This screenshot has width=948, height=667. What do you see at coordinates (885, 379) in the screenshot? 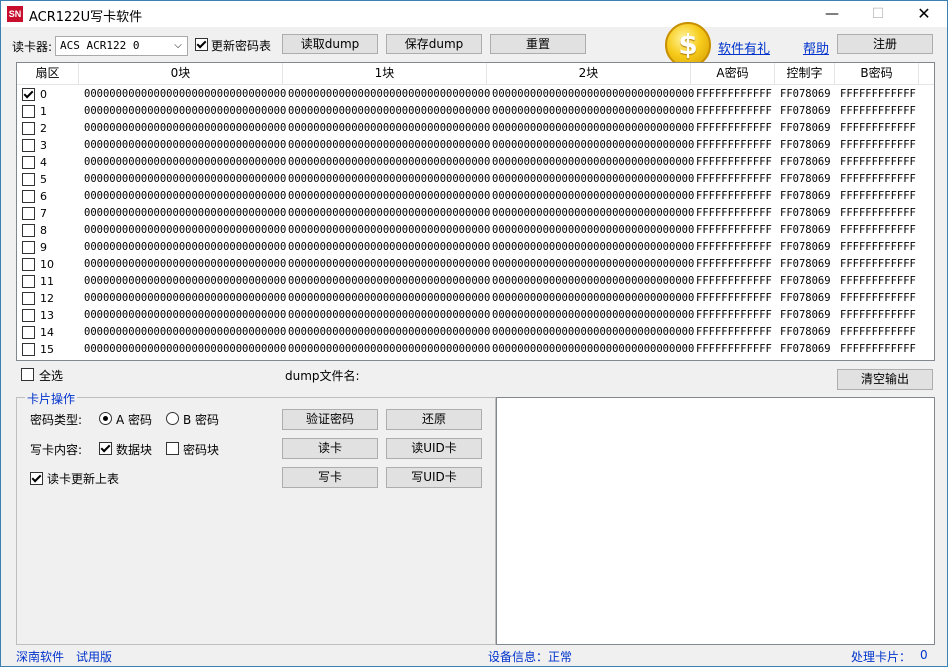
I see `clear-output-button: 清空输出` at bounding box center [885, 379].